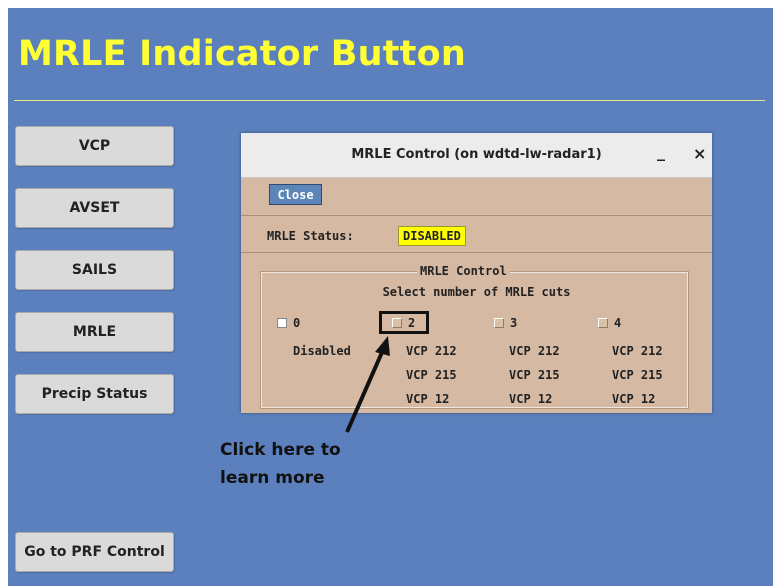  What do you see at coordinates (280, 464) in the screenshot?
I see `callout-text: Click here to learn more` at bounding box center [280, 464].